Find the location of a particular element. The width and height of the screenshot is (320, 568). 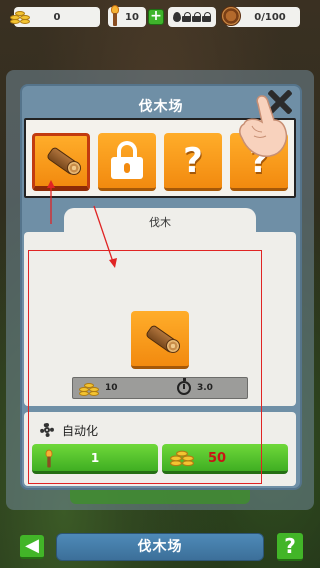

pointing-hand-icon is located at coordinates (263, 126).